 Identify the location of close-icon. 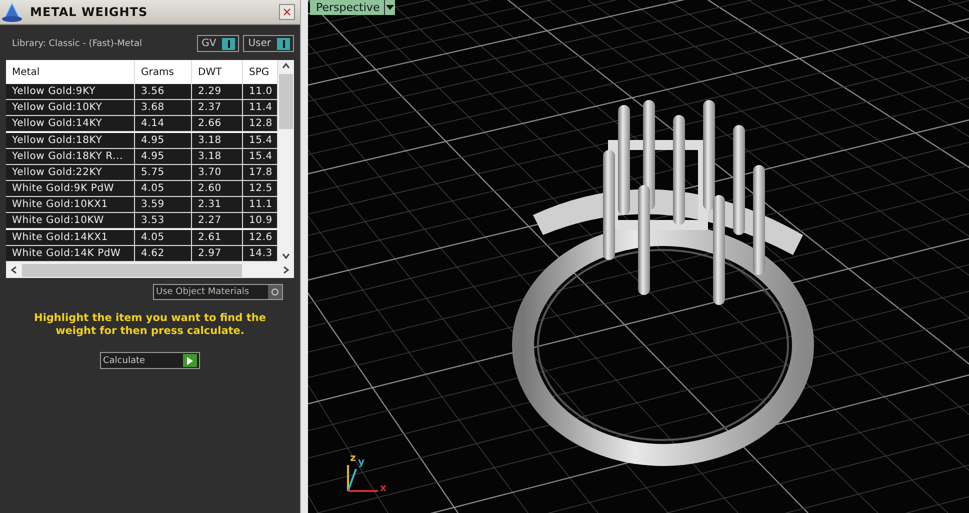
(287, 12).